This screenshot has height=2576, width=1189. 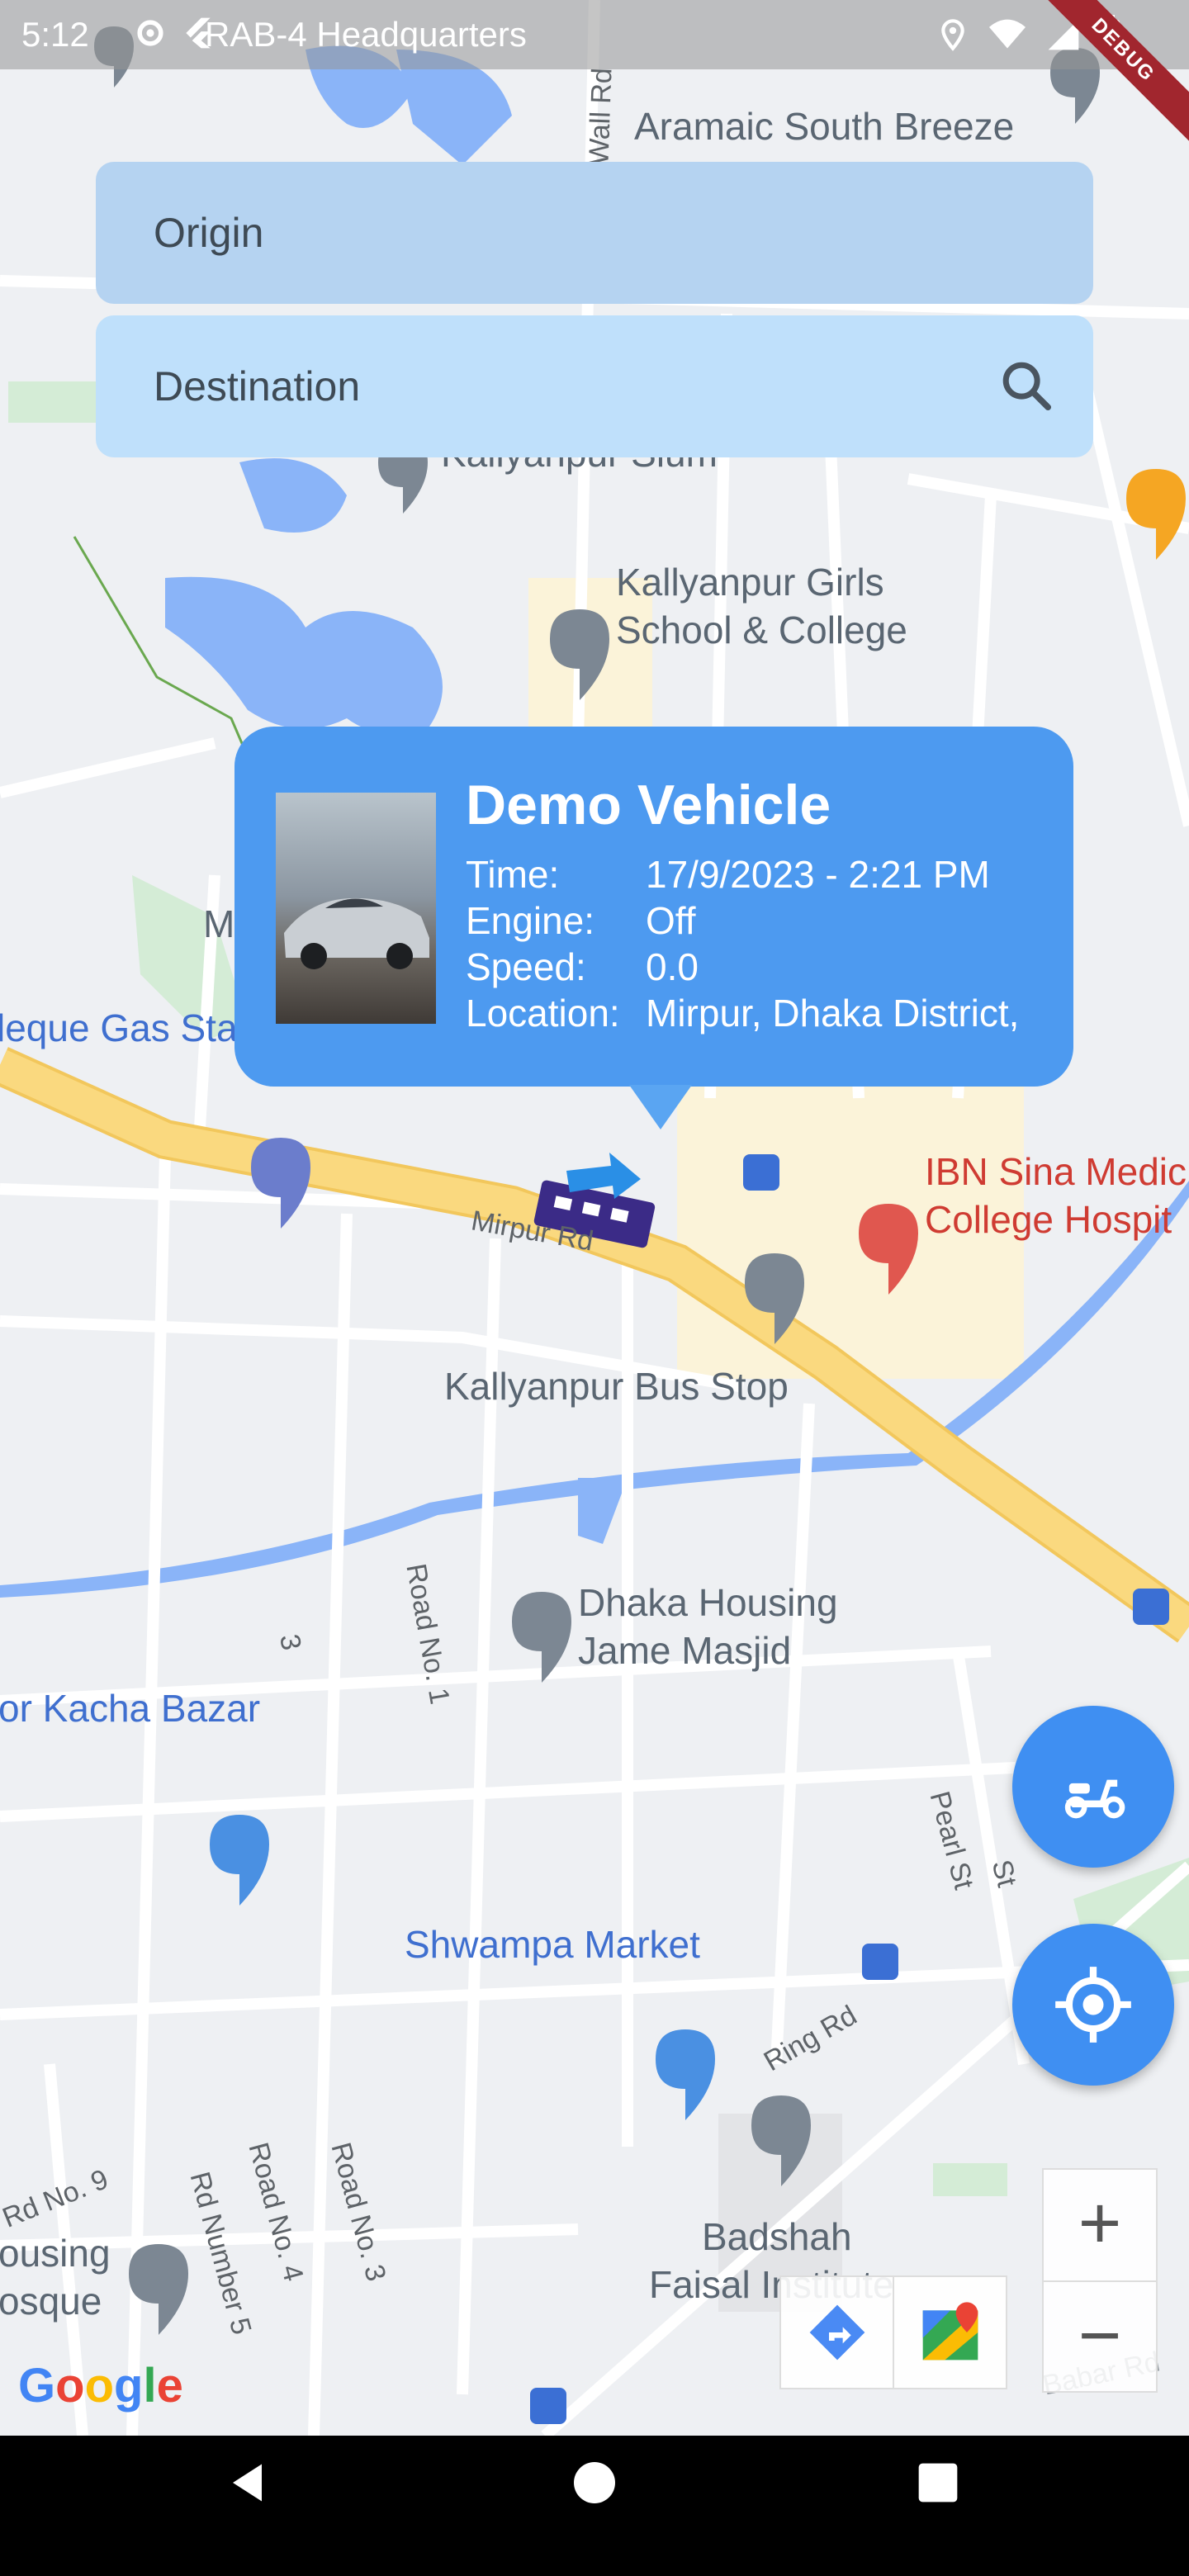 What do you see at coordinates (594, 233) in the screenshot?
I see `origin-input: Origin` at bounding box center [594, 233].